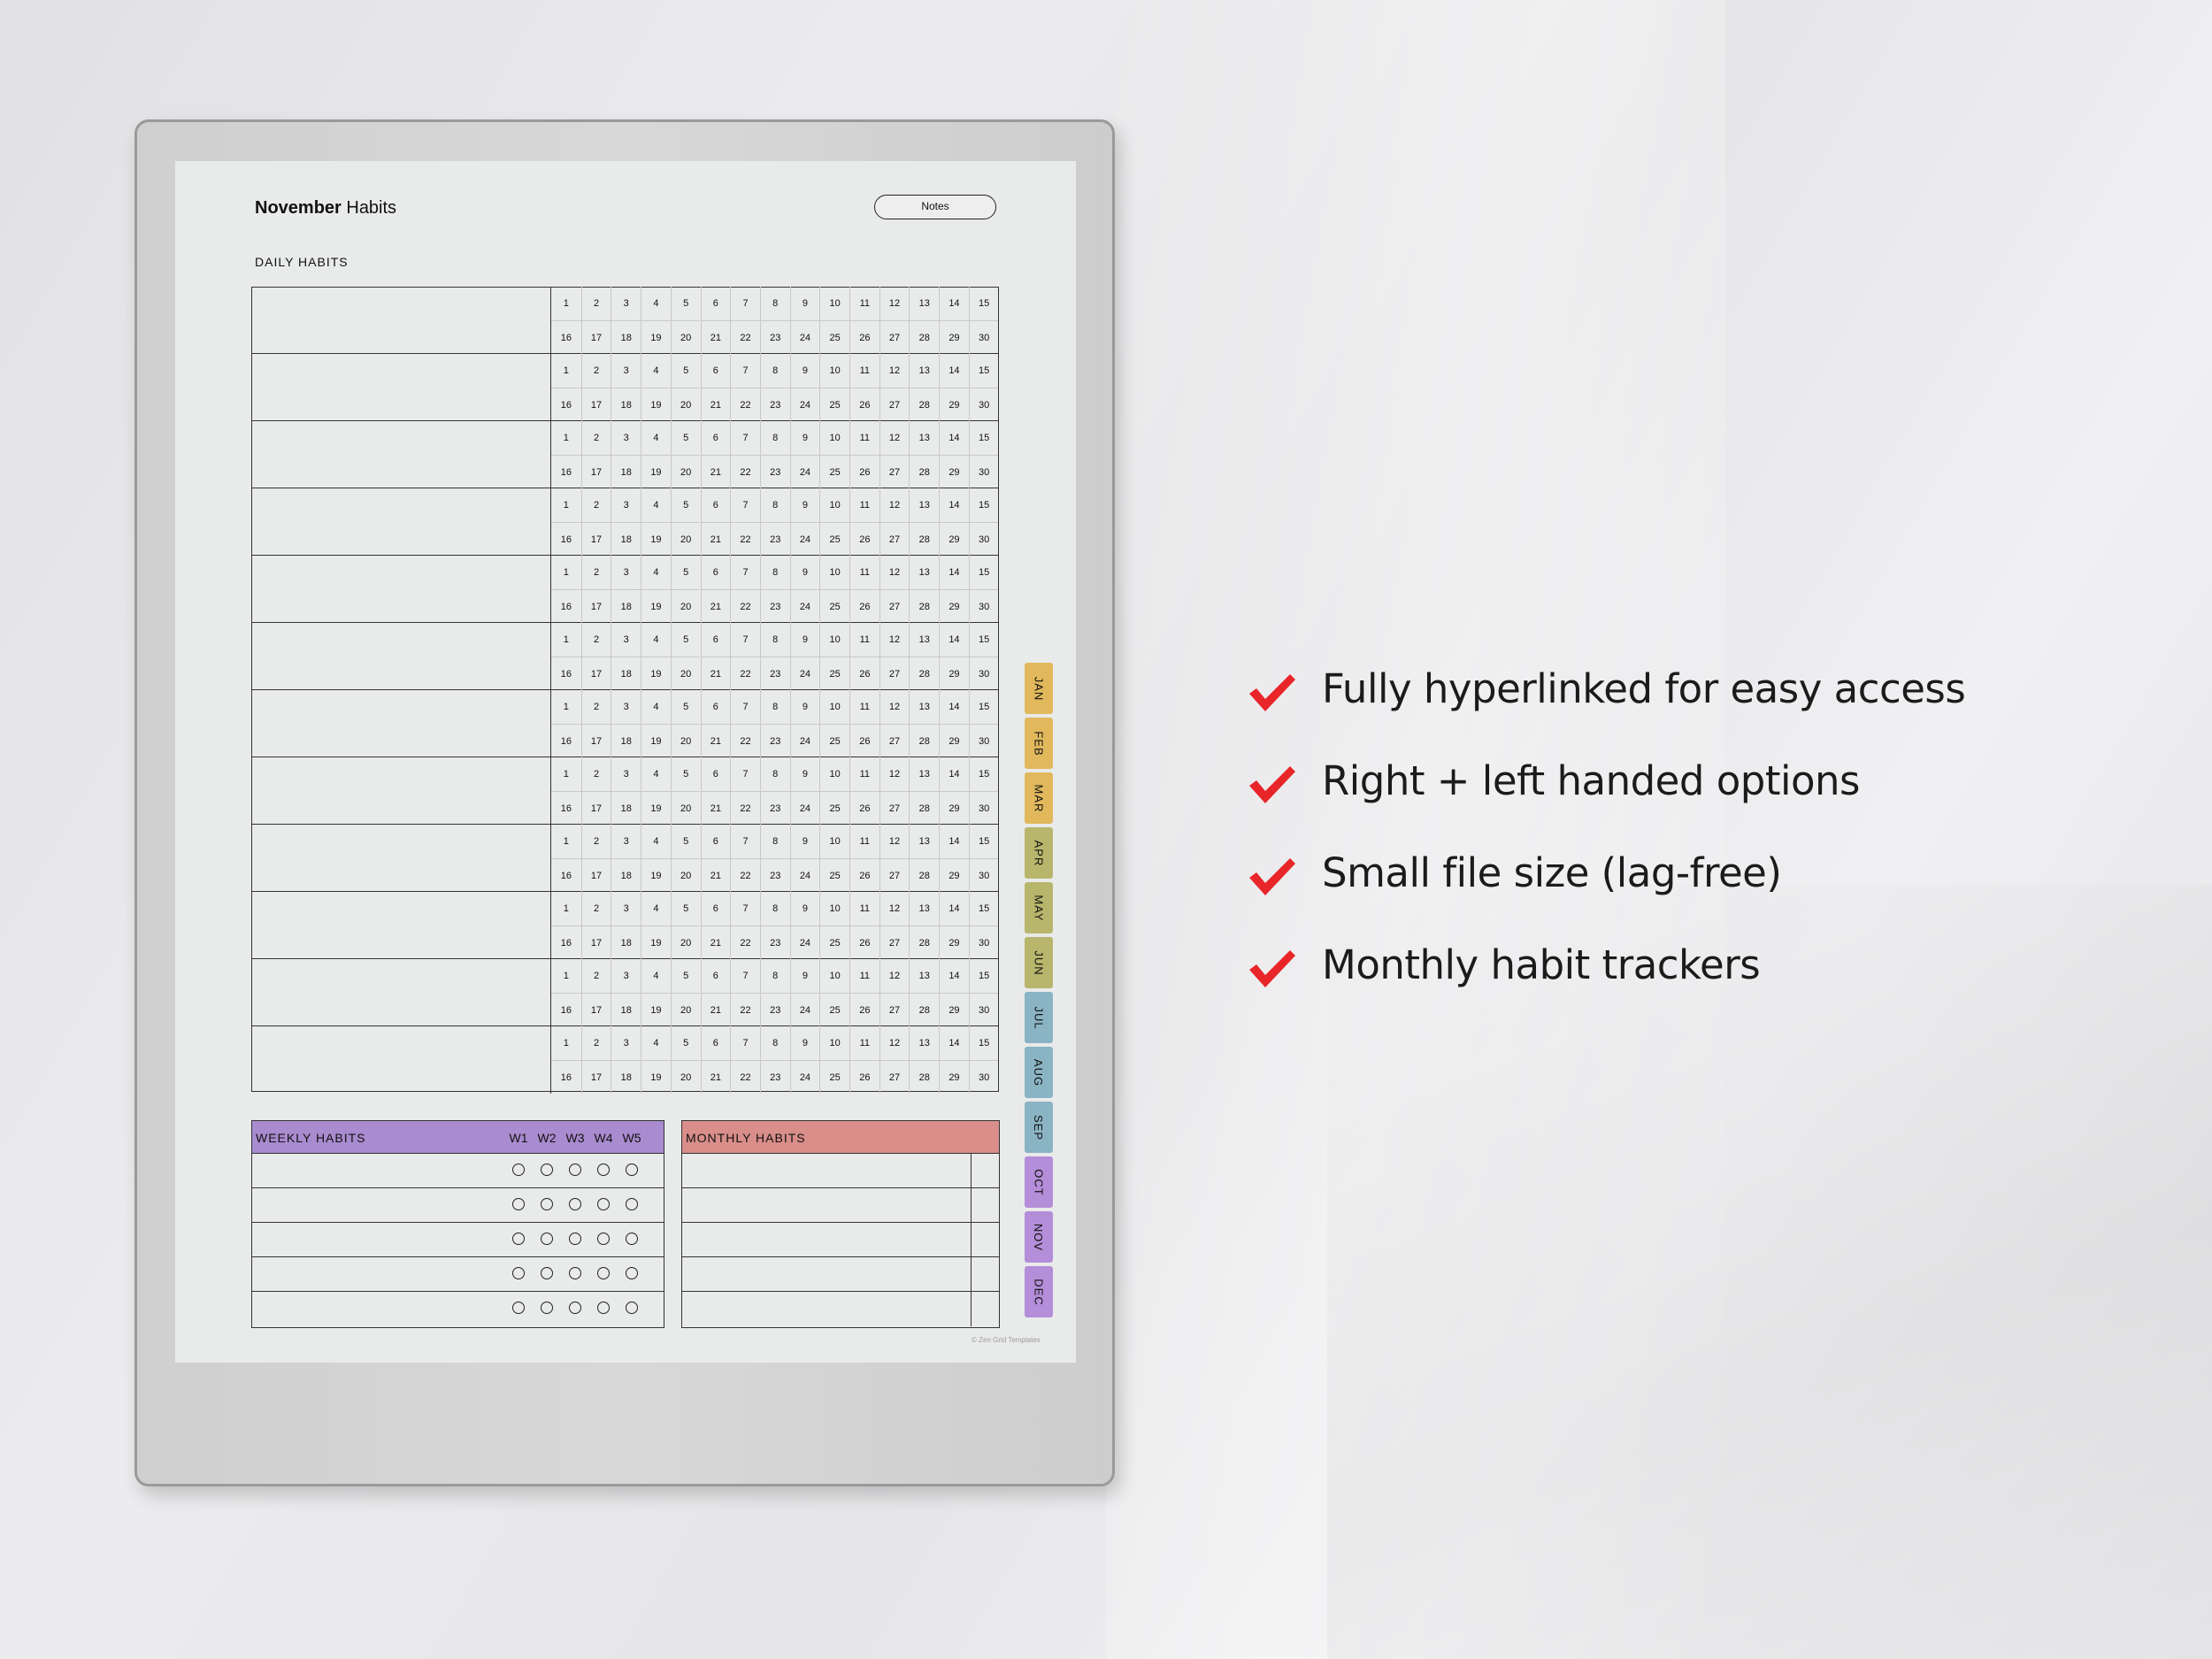 This screenshot has height=1659, width=2212. What do you see at coordinates (984, 909) in the screenshot?
I see `day-checkbox: 15` at bounding box center [984, 909].